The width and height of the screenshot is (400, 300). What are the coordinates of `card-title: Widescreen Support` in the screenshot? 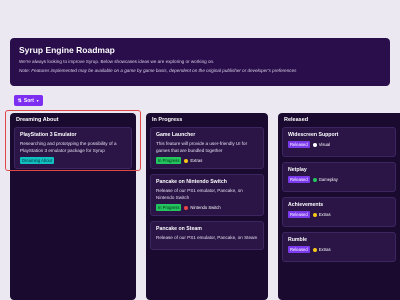 It's located at (313, 135).